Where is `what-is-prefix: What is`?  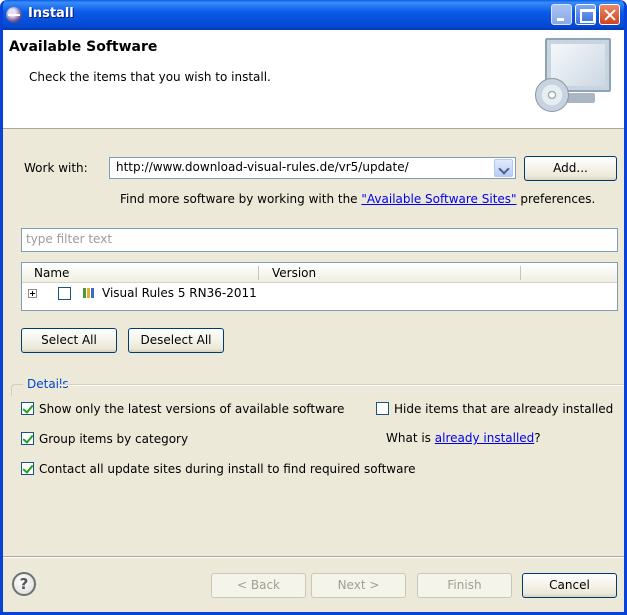
what-is-prefix: What is is located at coordinates (410, 438).